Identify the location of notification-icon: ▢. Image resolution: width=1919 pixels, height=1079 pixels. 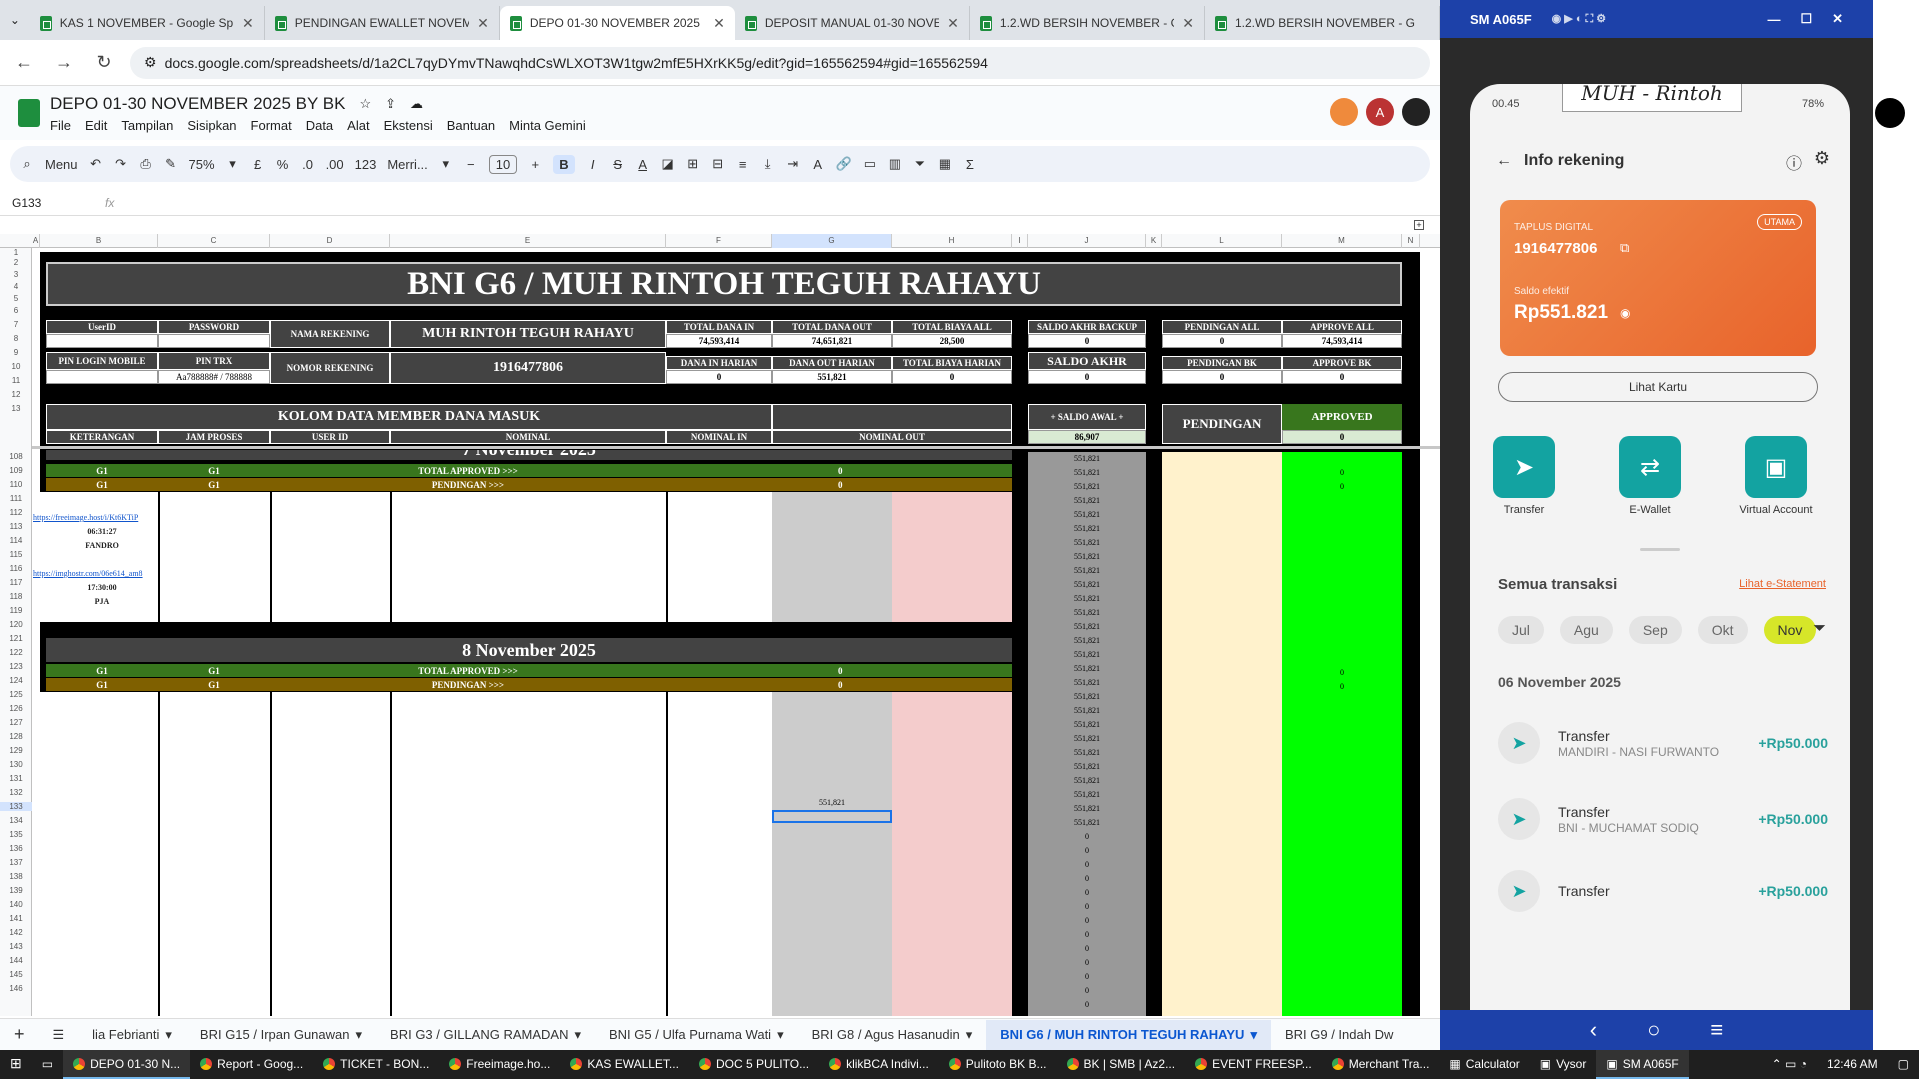
(1903, 1064).